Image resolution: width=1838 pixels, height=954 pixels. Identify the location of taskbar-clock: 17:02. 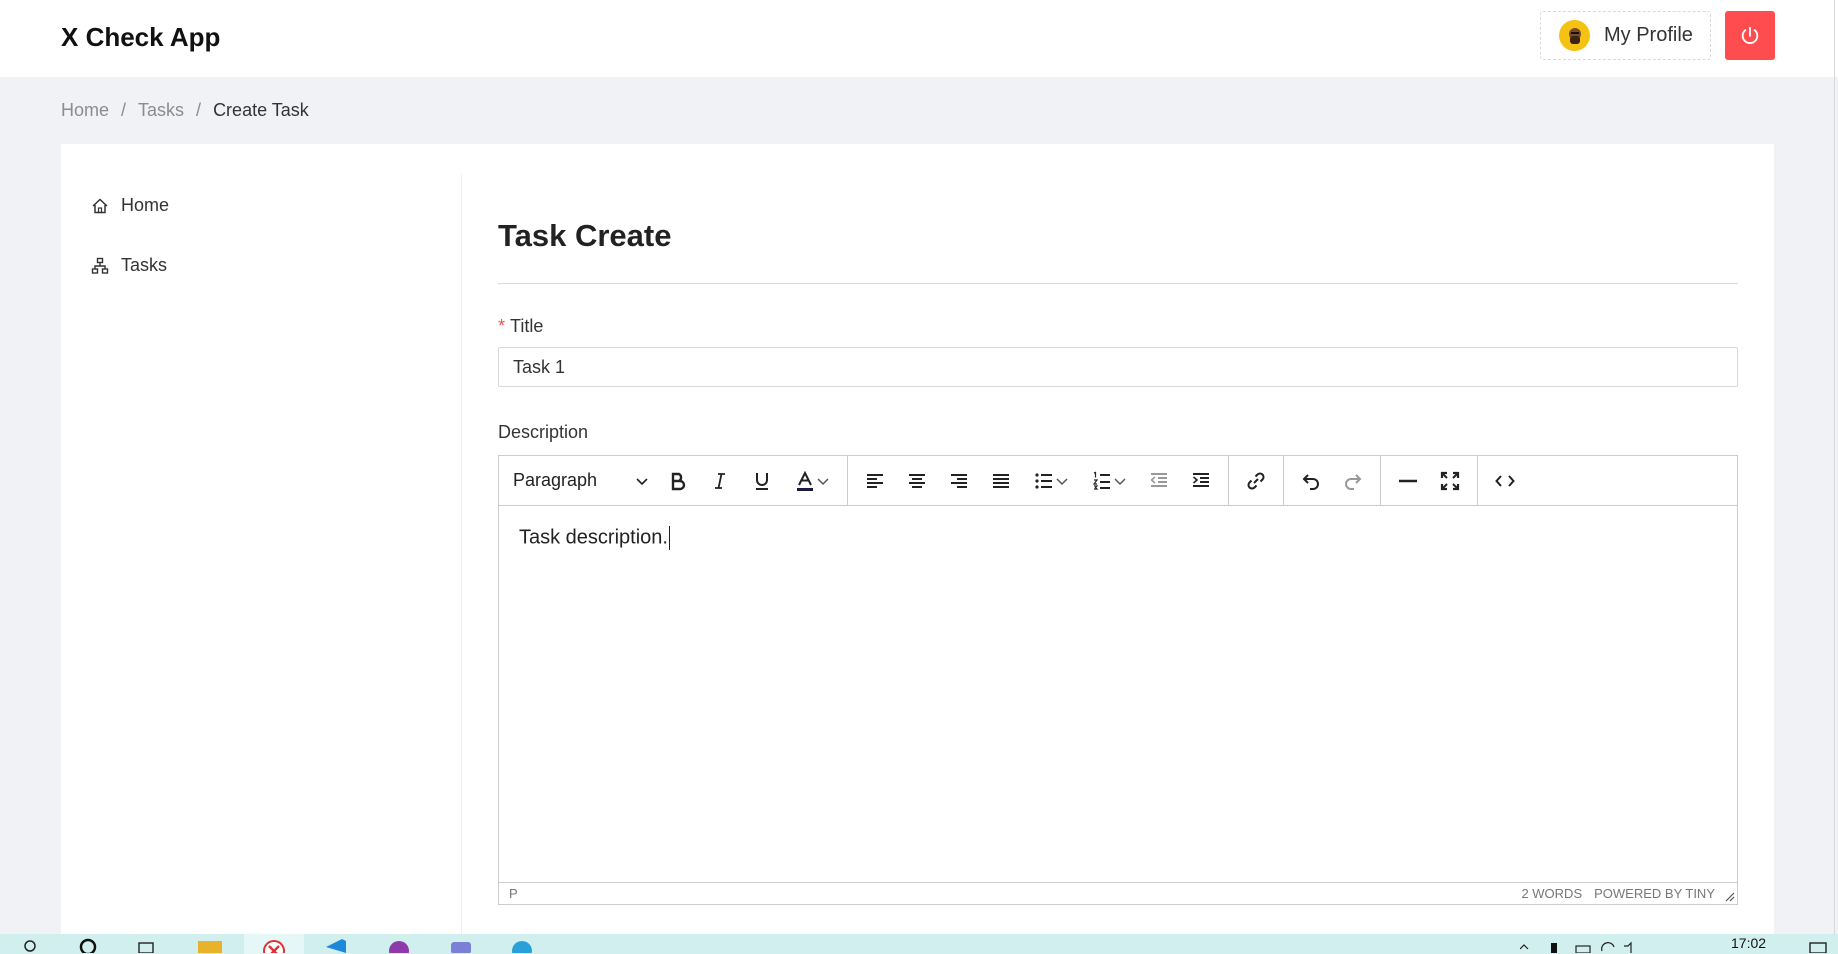
(1748, 943).